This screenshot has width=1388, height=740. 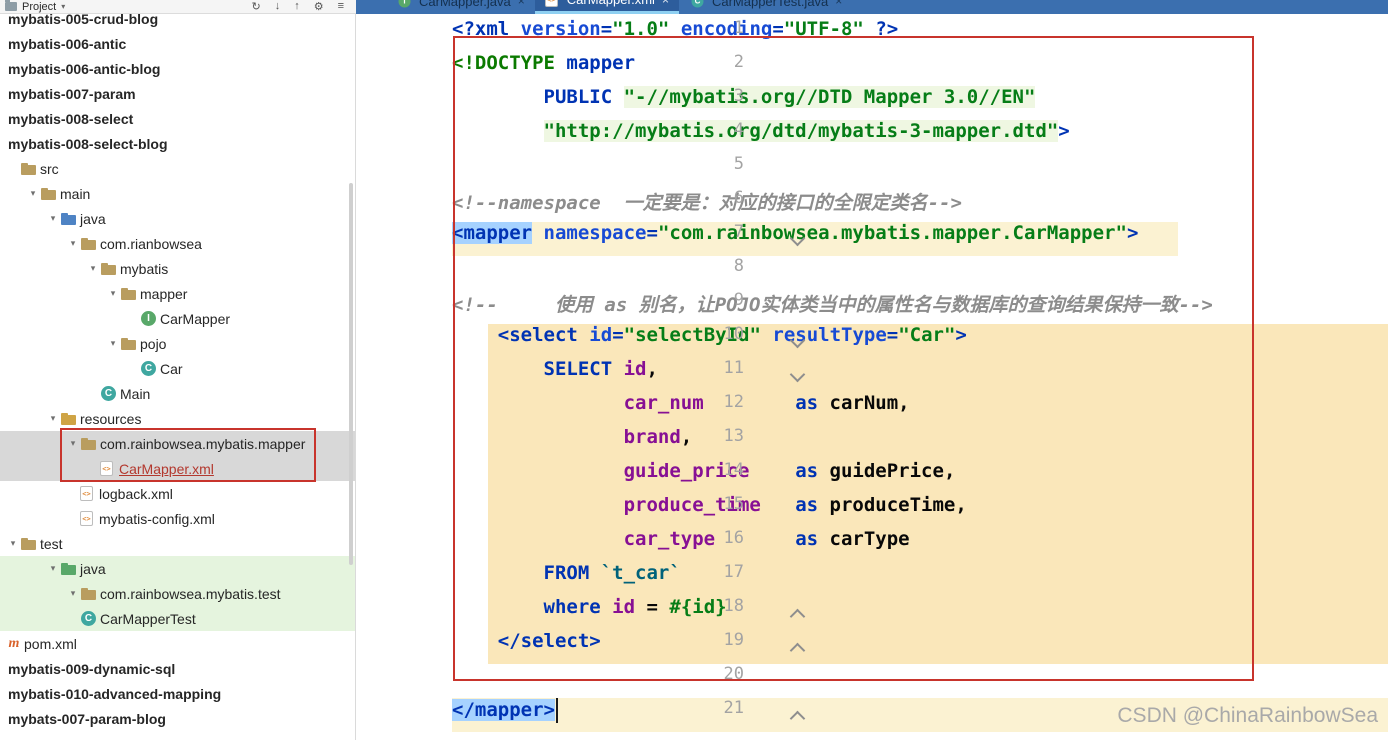 What do you see at coordinates (144, 268) in the screenshot?
I see `tree-item-label: mybatis` at bounding box center [144, 268].